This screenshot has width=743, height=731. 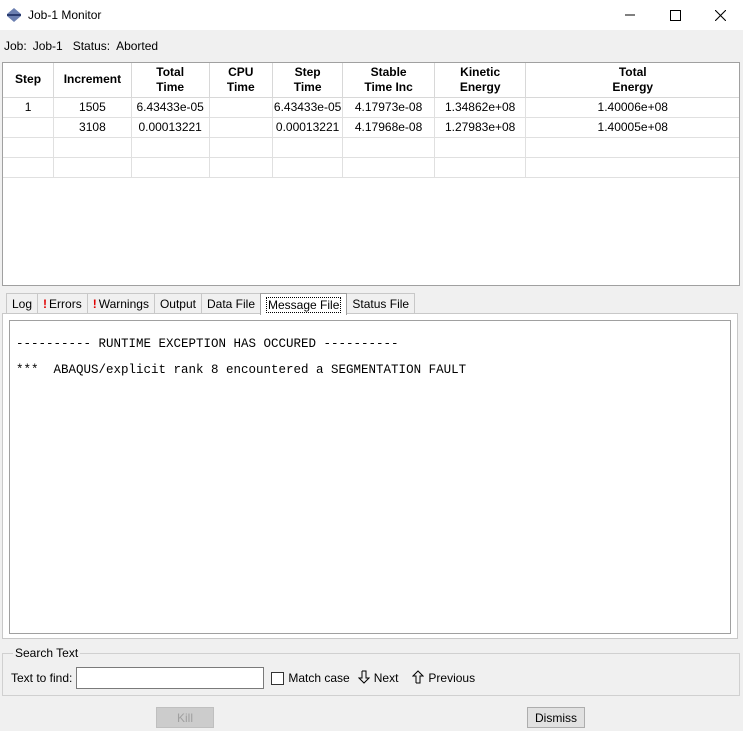 I want to click on table-cell: 4.17973e-08, so click(x=388, y=107).